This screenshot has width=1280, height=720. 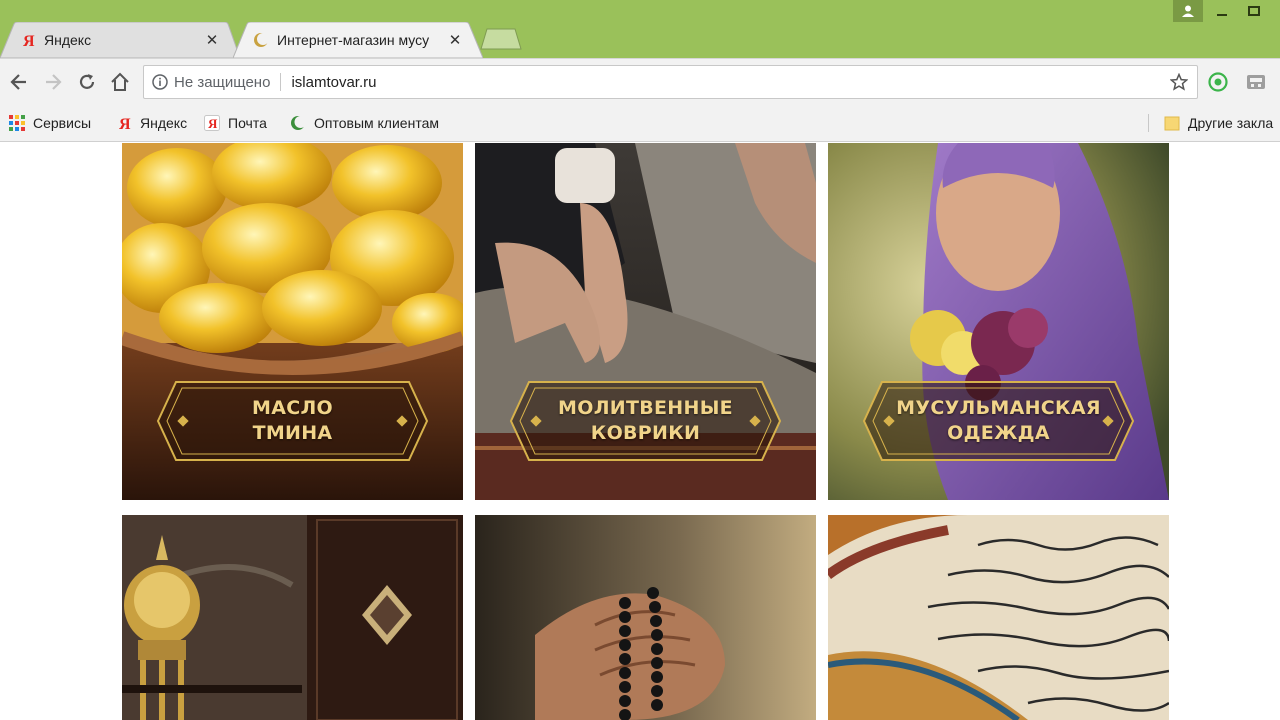 I want to click on forward-button, so click(x=53, y=82).